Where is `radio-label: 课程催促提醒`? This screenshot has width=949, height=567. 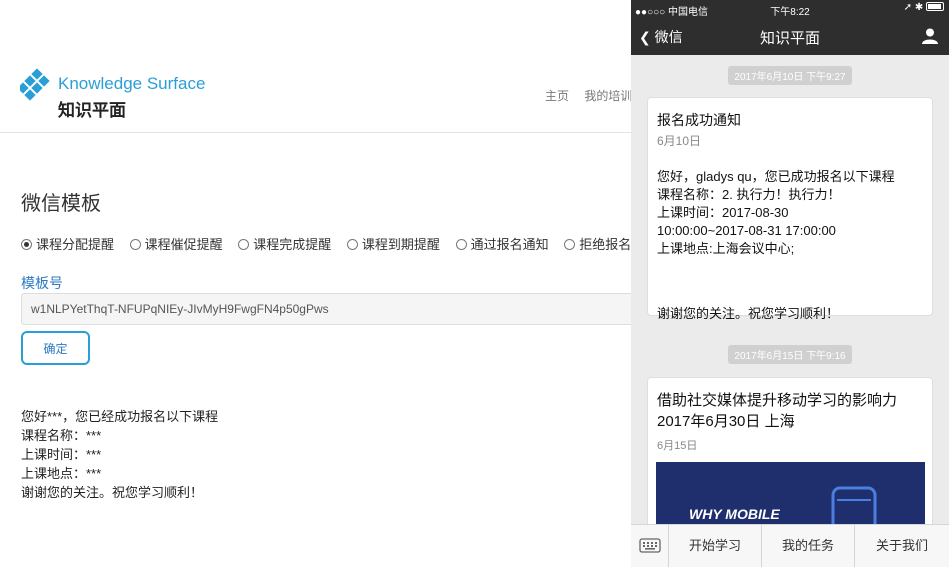 radio-label: 课程催促提醒 is located at coordinates (183, 244).